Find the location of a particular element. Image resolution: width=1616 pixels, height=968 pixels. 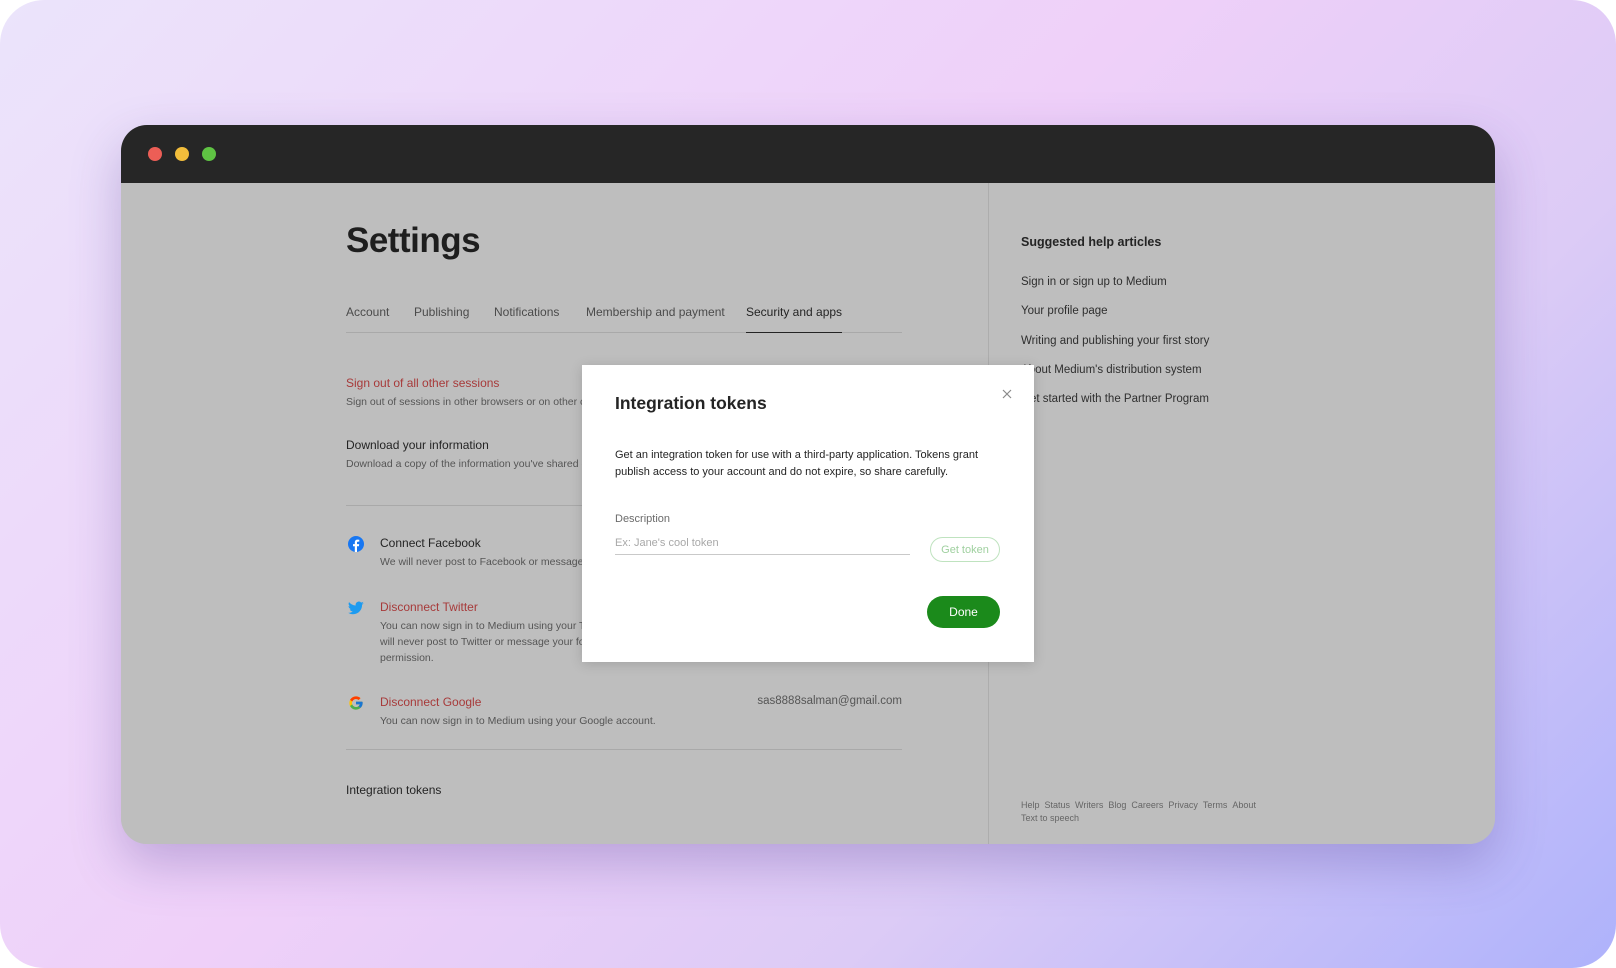

google-email: sas8888salman@gmail.com is located at coordinates (829, 701).